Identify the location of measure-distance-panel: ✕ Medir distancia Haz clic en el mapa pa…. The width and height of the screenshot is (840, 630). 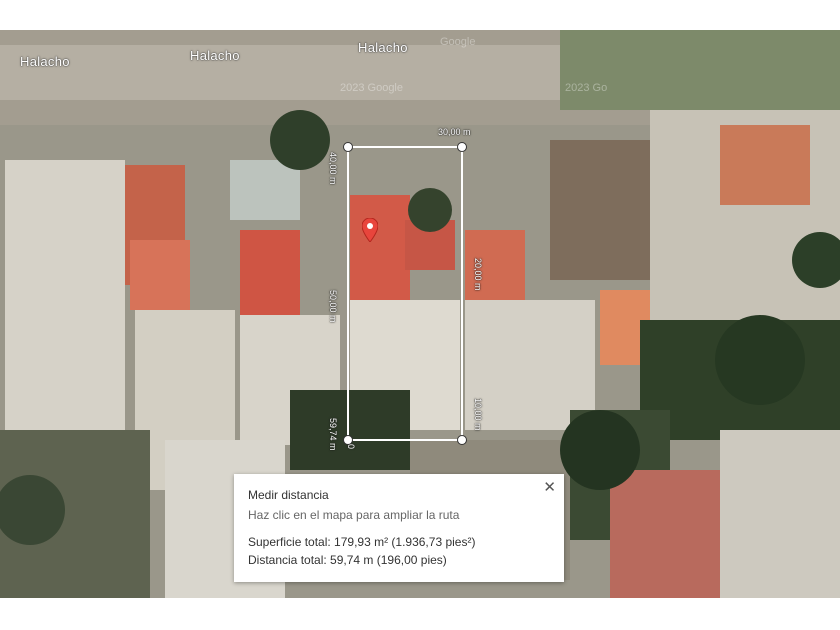
(399, 528).